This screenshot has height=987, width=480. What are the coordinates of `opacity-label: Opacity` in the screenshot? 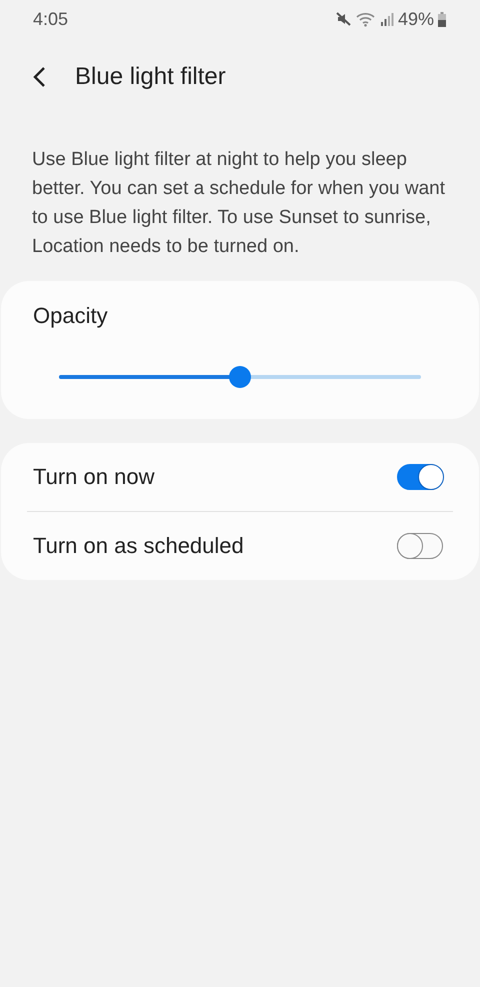 It's located at (70, 315).